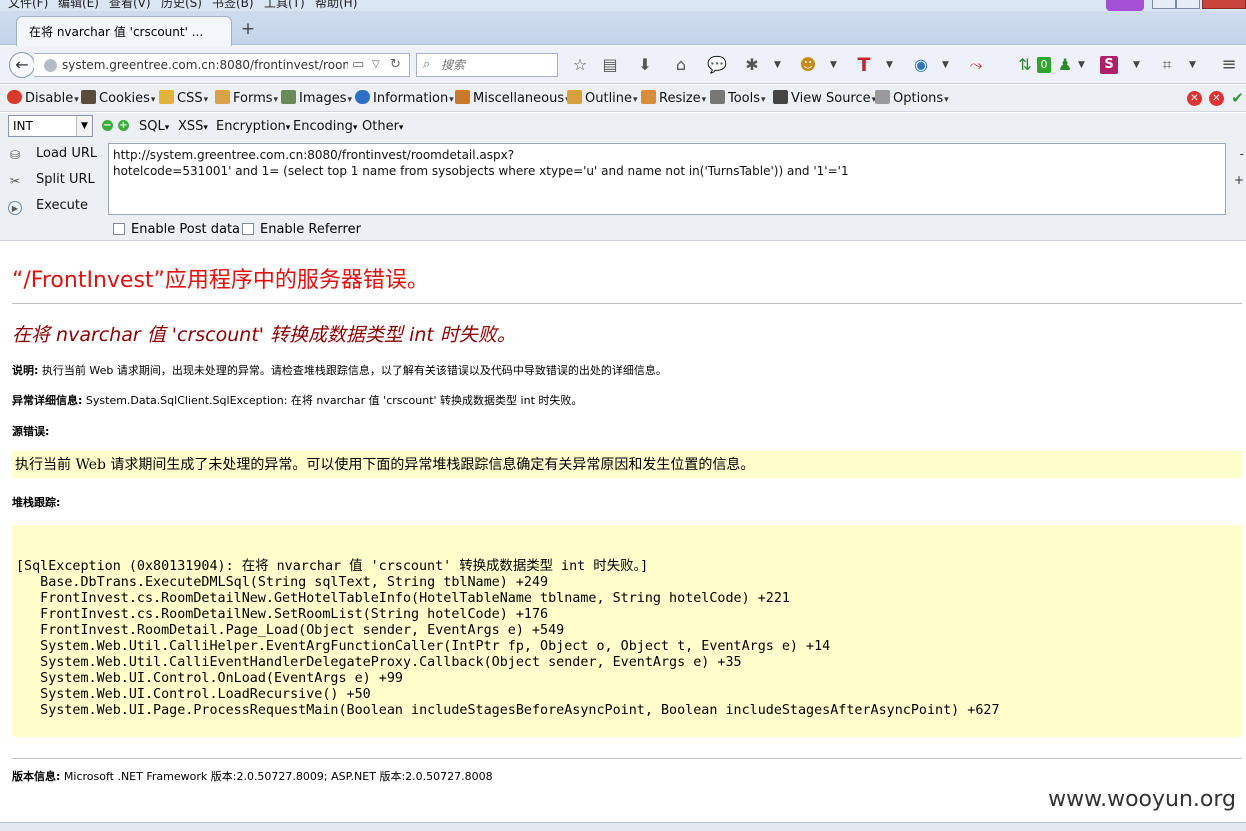 This screenshot has height=831, width=1246. I want to click on star-icon: ☆, so click(580, 65).